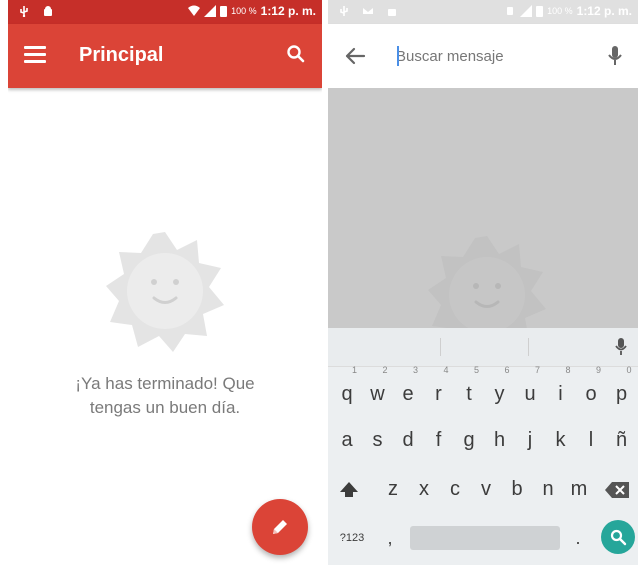 This screenshot has height=565, width=638. What do you see at coordinates (398, 56) in the screenshot?
I see `text-cursor` at bounding box center [398, 56].